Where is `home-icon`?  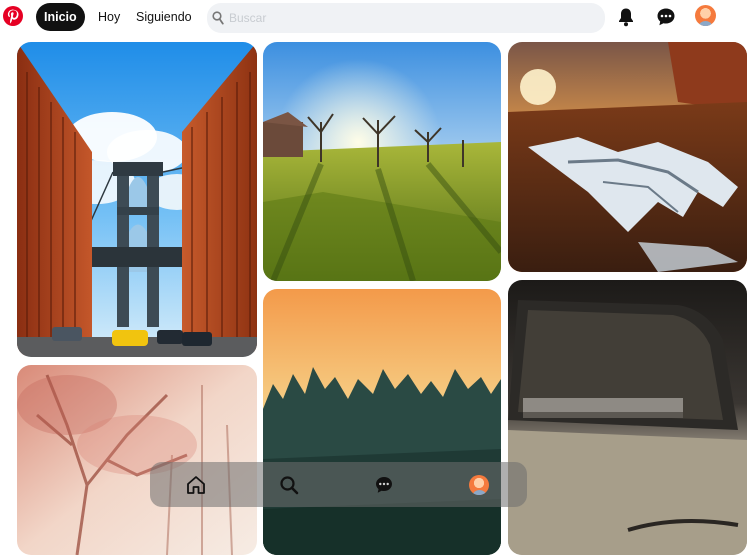
home-icon is located at coordinates (196, 485).